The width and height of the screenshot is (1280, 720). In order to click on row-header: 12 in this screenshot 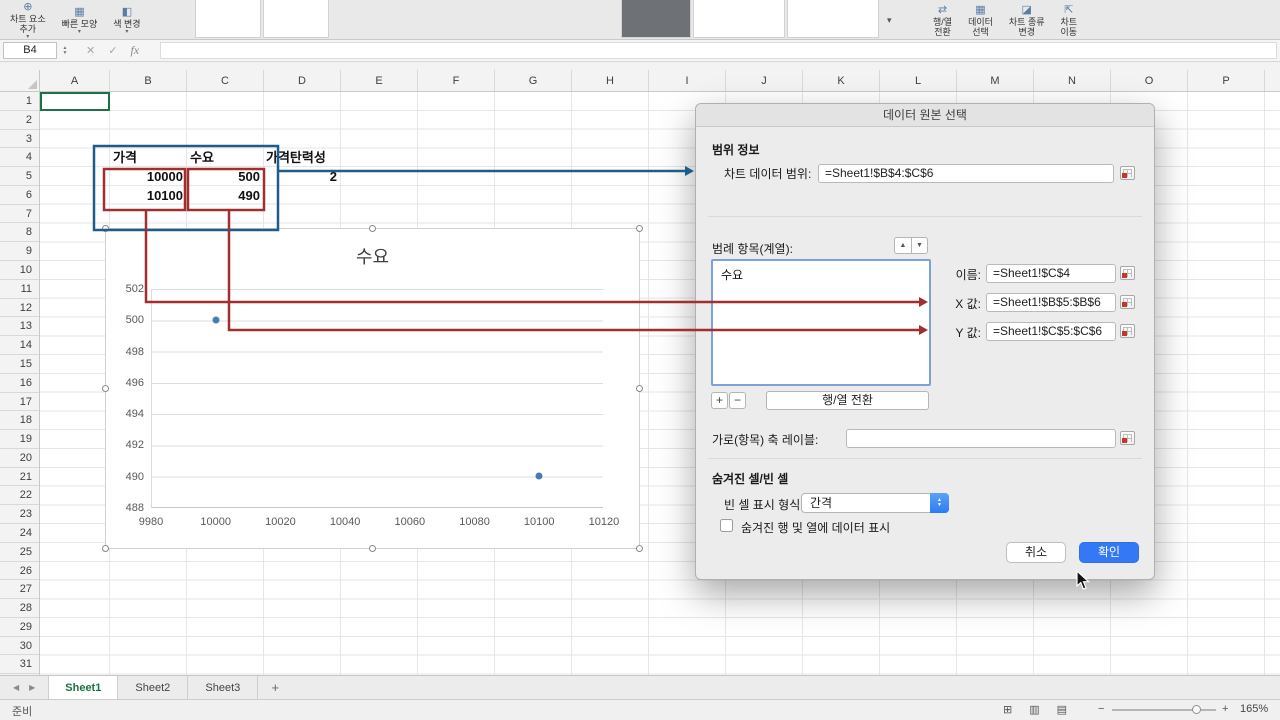, I will do `click(19, 308)`.